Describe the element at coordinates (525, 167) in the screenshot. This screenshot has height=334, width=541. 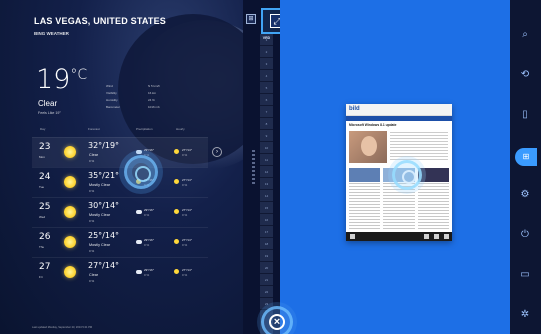
I see `charms-bar: ⌕ ⟲ ▯ ⊞ ⚙ ⏻ ▭ ✲` at that location.